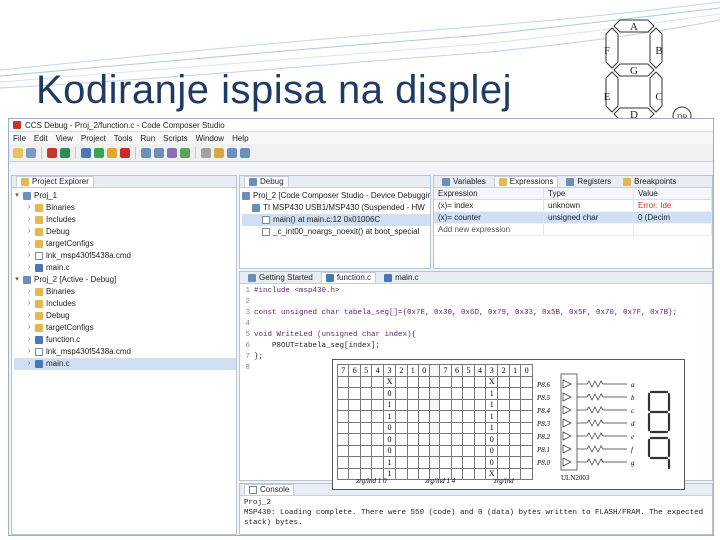 The width and height of the screenshot is (720, 540). I want to click on expressions-panel-header: Variables Expressions Registers Breakpoints, so click(573, 182).